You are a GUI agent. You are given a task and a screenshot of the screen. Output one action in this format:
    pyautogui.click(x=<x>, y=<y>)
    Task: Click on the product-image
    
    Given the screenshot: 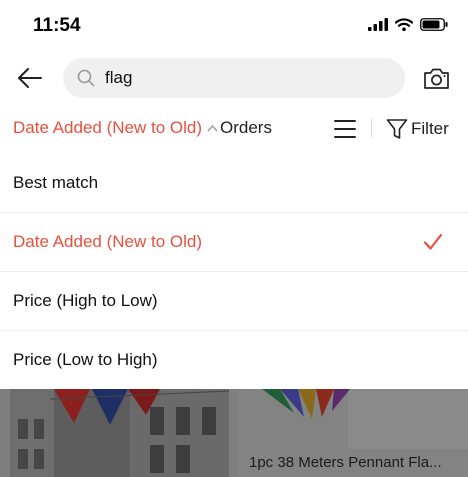 What is the action you would take?
    pyautogui.click(x=119, y=433)
    